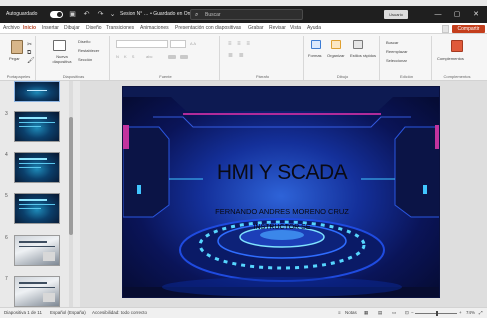 The height and width of the screenshot is (318, 487). Describe the element at coordinates (193, 44) in the screenshot. I see `grow-shrink-font-buttons: A A` at that location.